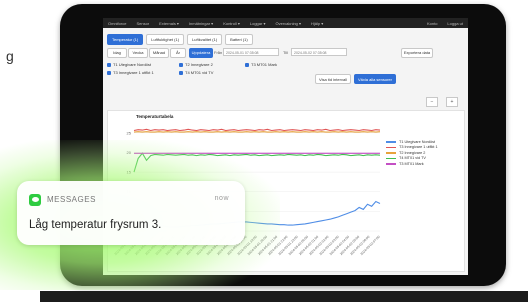  I want to click on year-button: År, so click(178, 53).